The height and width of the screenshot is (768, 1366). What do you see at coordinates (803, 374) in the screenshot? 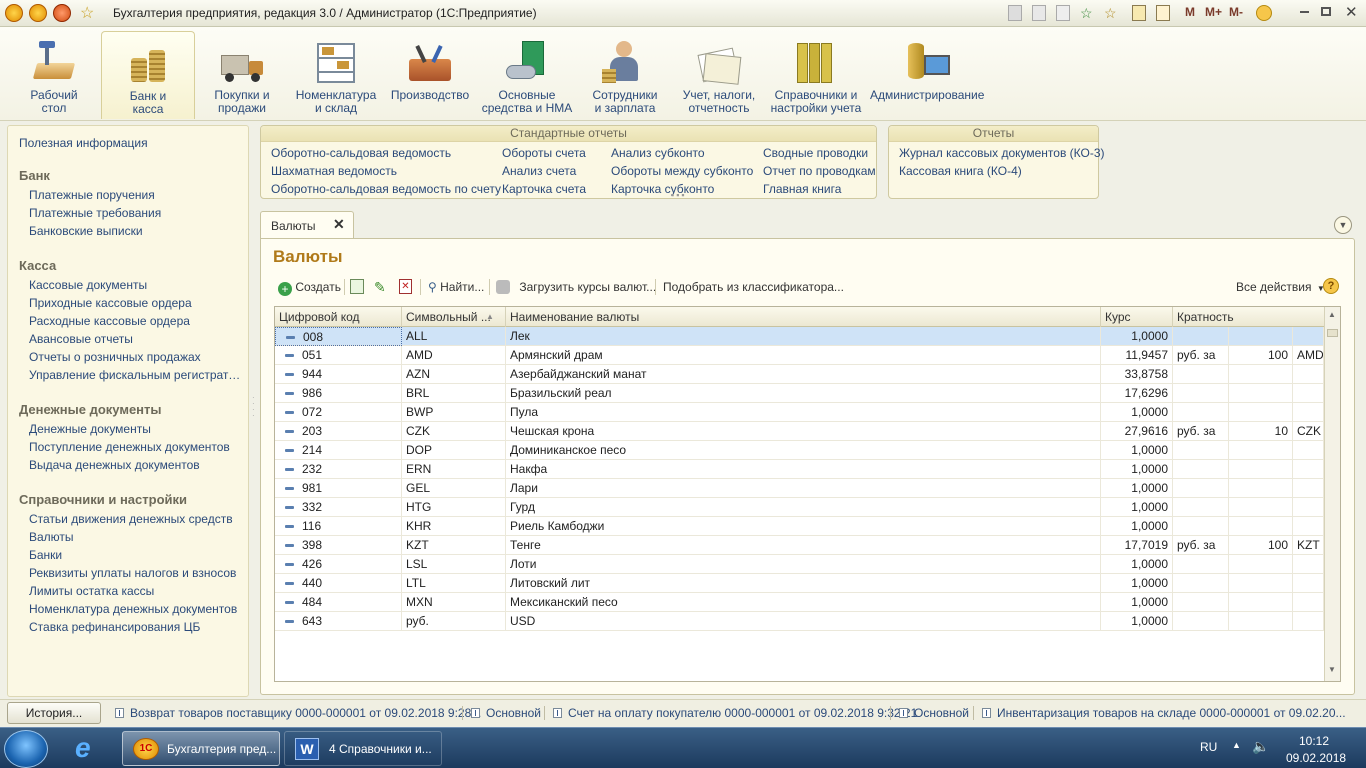
I see `cell-name: Азербайджанский манат` at bounding box center [803, 374].